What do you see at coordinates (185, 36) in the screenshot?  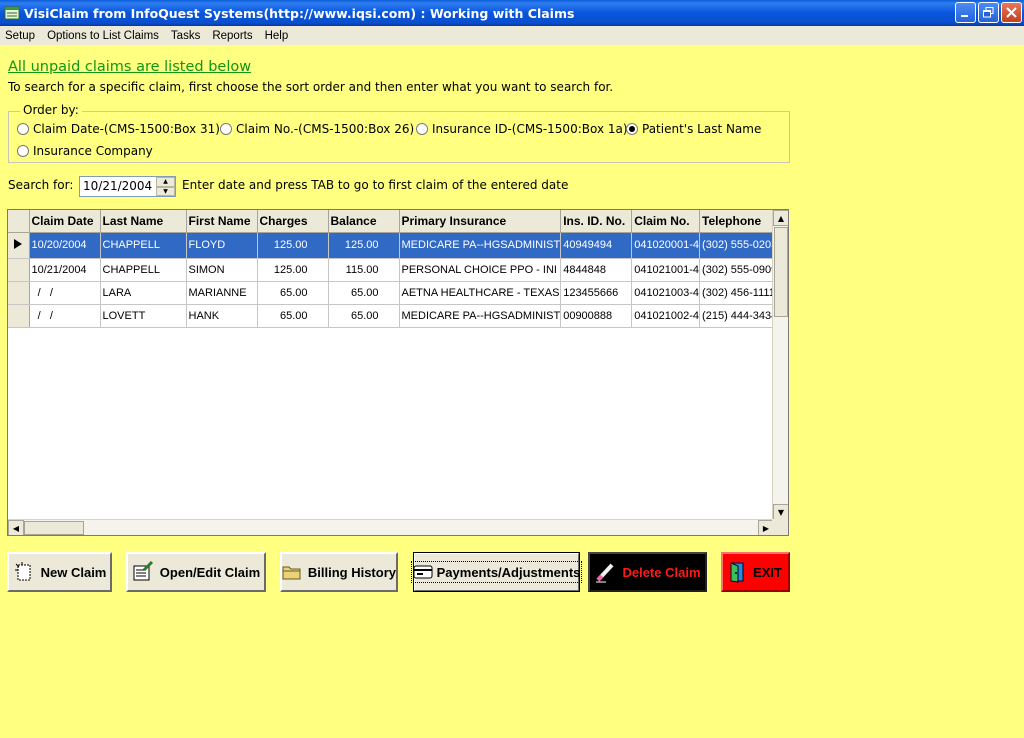 I see `menu-tasks: Tasks` at bounding box center [185, 36].